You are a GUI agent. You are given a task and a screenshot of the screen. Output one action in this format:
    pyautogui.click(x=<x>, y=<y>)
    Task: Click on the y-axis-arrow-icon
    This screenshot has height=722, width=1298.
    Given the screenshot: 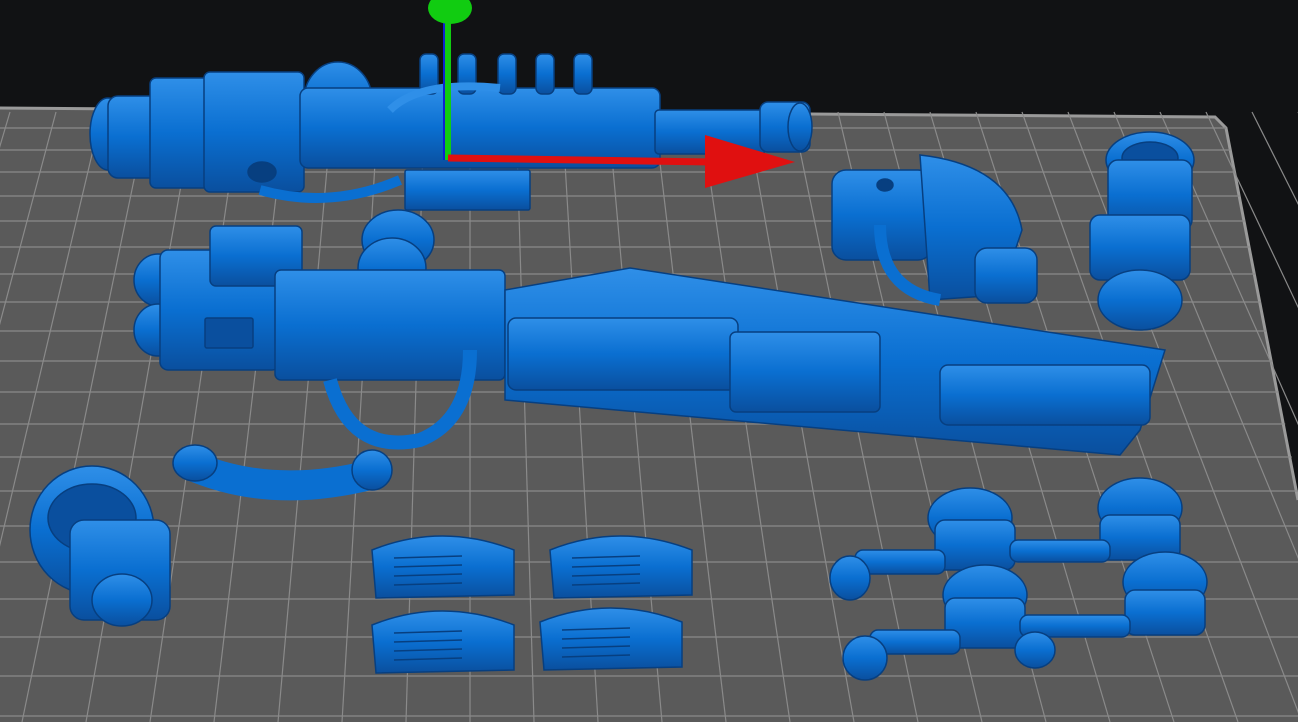 What is the action you would take?
    pyautogui.click(x=450, y=12)
    